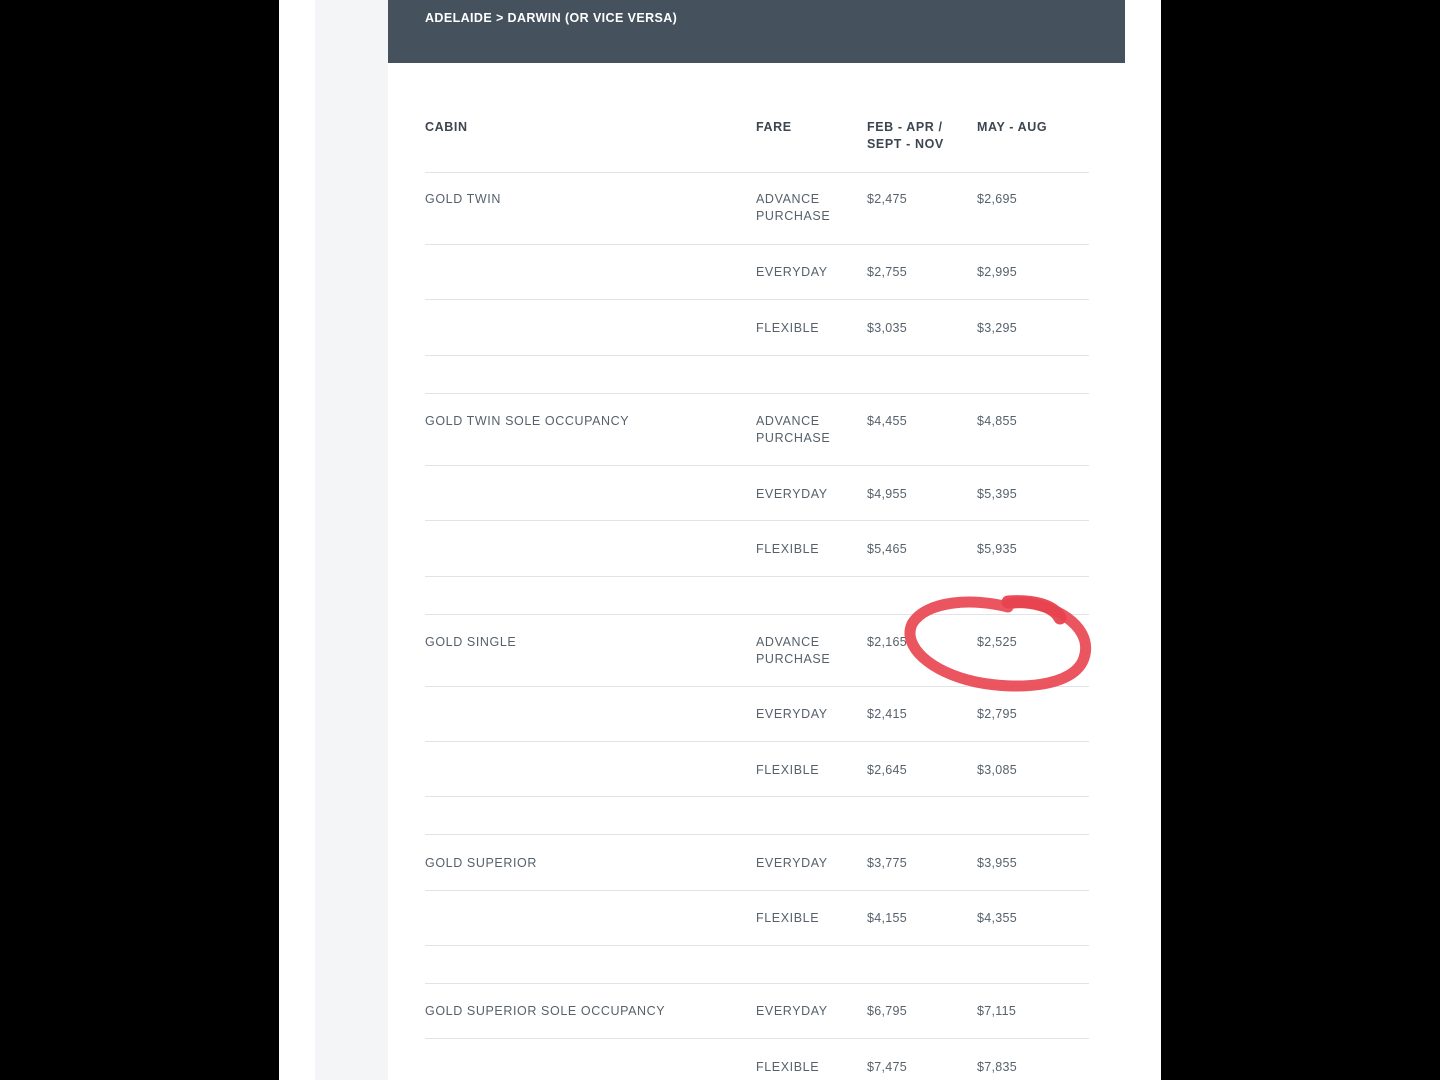 The image size is (1440, 1080). Describe the element at coordinates (887, 714) in the screenshot. I see `price-season-1: $2,415` at that location.